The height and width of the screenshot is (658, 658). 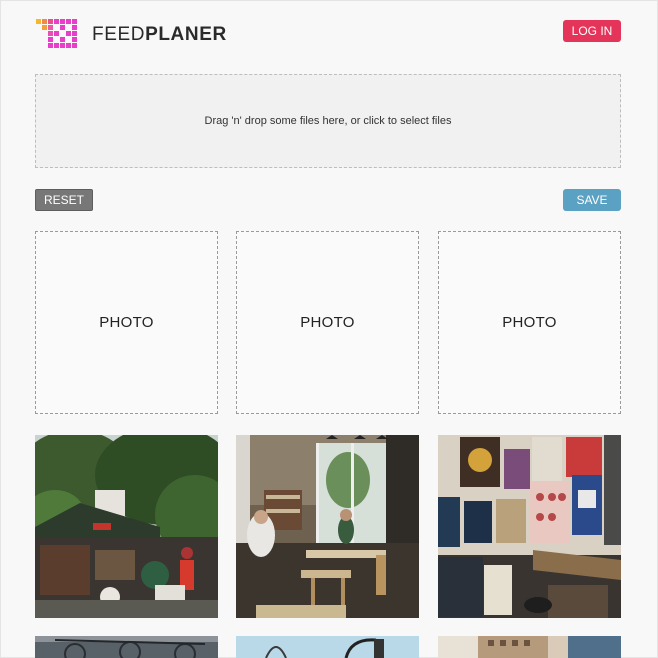 I want to click on reset-button: RESET, so click(x=64, y=200).